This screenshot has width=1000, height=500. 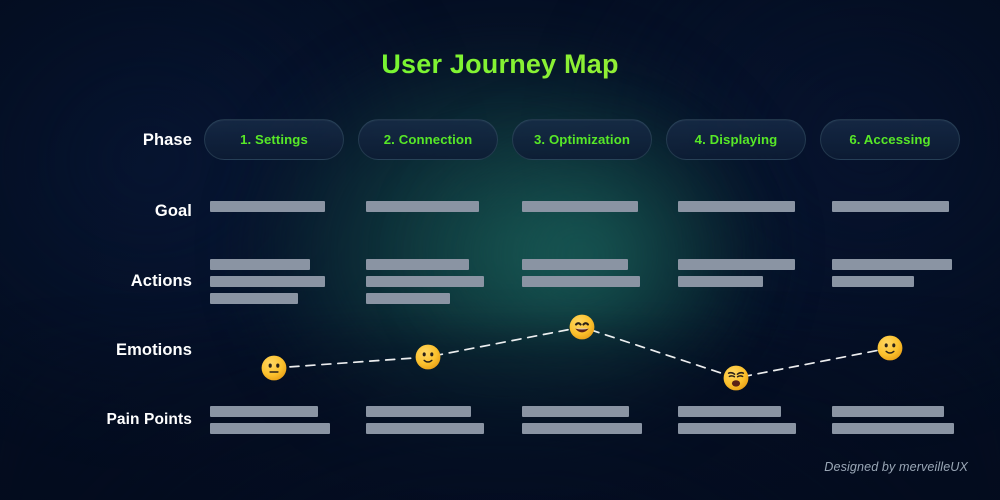 I want to click on phase-pill-label: 6. Accessing, so click(x=890, y=139).